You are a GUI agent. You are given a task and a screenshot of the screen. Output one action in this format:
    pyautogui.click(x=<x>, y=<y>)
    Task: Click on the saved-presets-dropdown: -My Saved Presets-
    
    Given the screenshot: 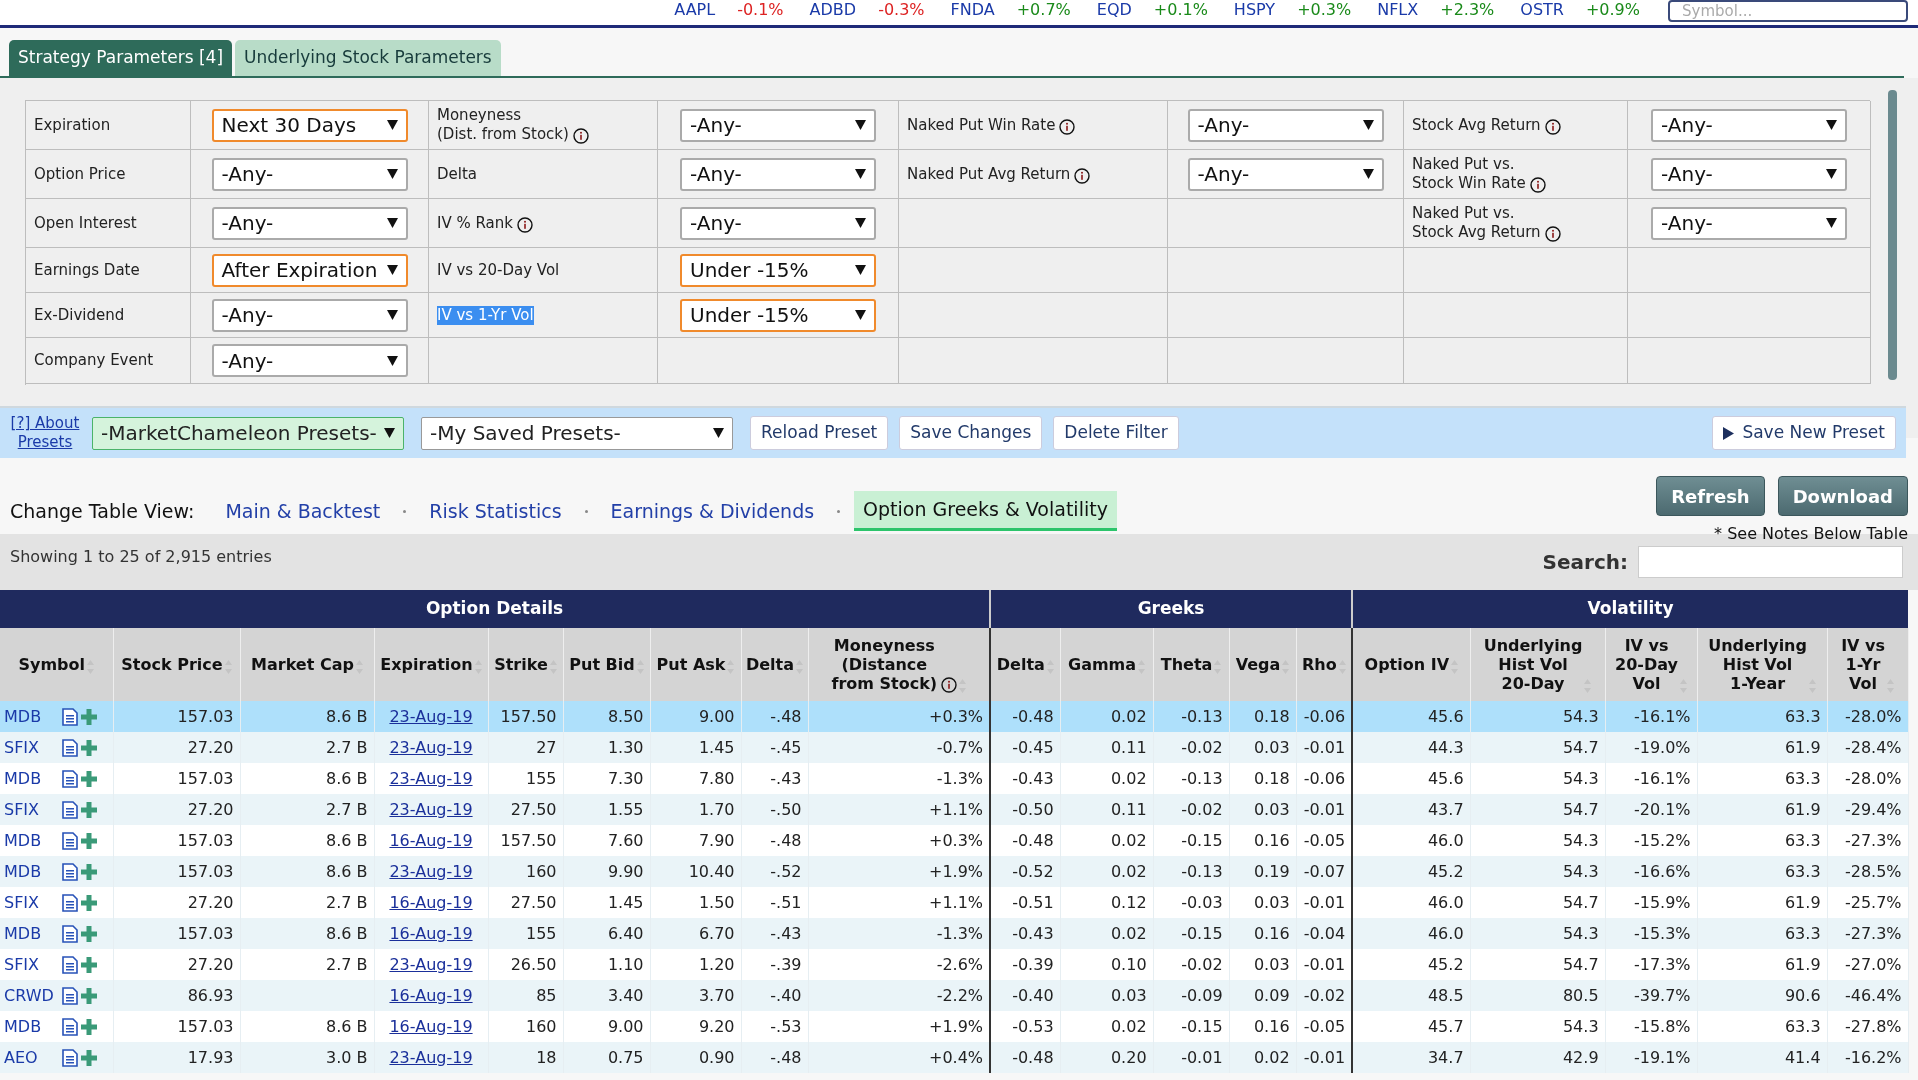 What is the action you would take?
    pyautogui.click(x=577, y=433)
    